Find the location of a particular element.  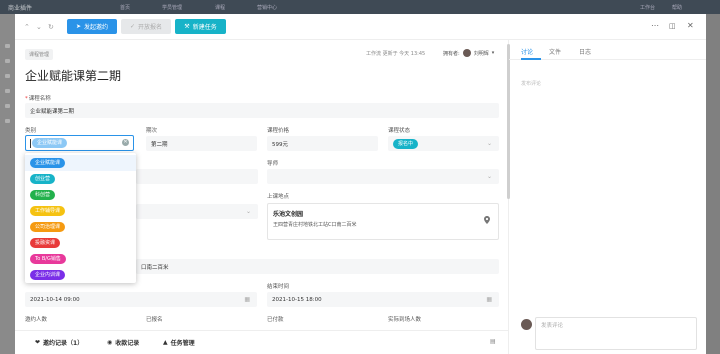

dropdown-option: 创业营 is located at coordinates (80, 179).